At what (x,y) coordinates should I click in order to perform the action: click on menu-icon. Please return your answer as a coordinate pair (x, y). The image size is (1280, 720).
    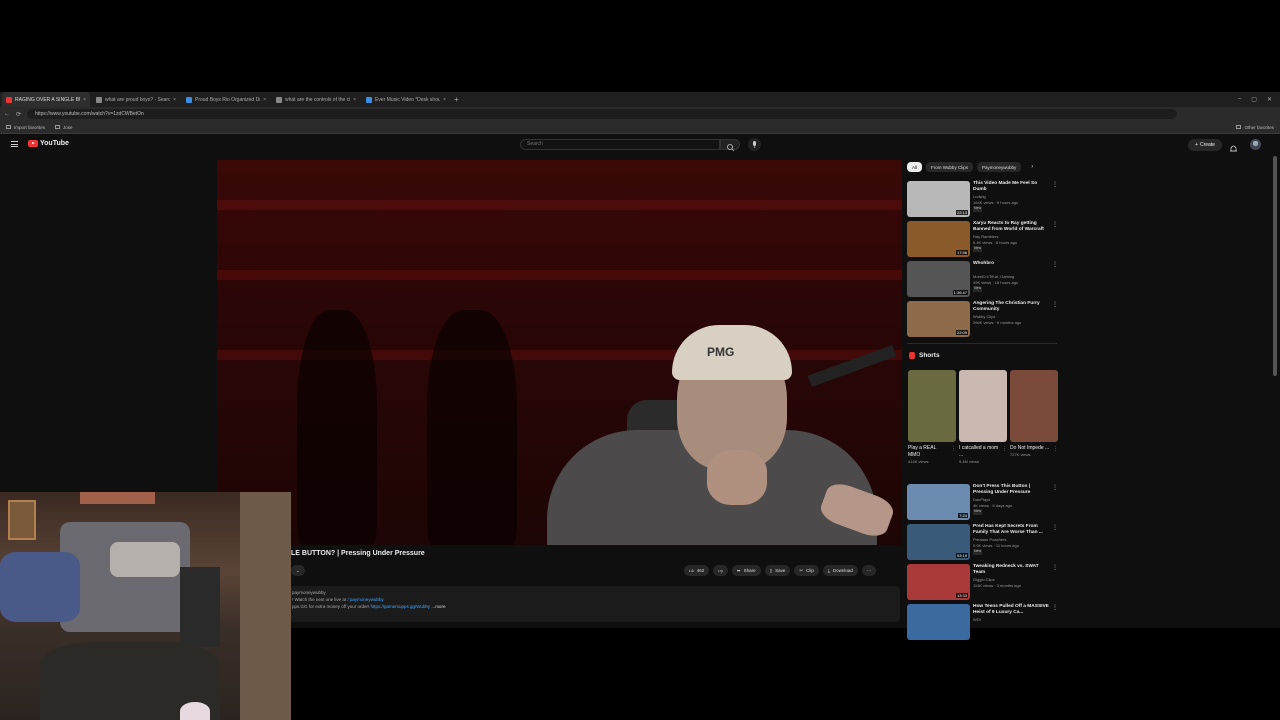
    Looking at the image, I should click on (14, 144).